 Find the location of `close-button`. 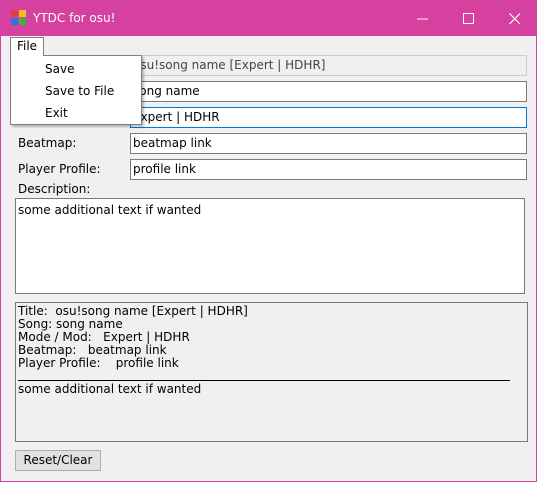

close-button is located at coordinates (514, 18).